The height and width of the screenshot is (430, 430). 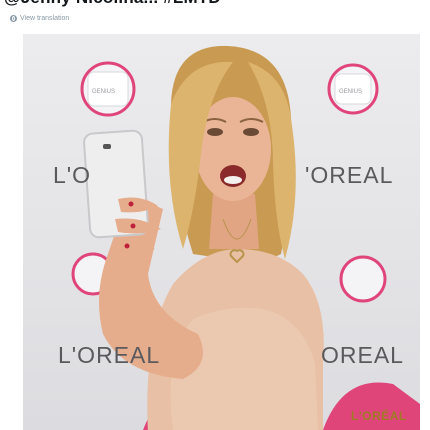 What do you see at coordinates (362, 355) in the screenshot?
I see `brand-wall-text-4: OREAL` at bounding box center [362, 355].